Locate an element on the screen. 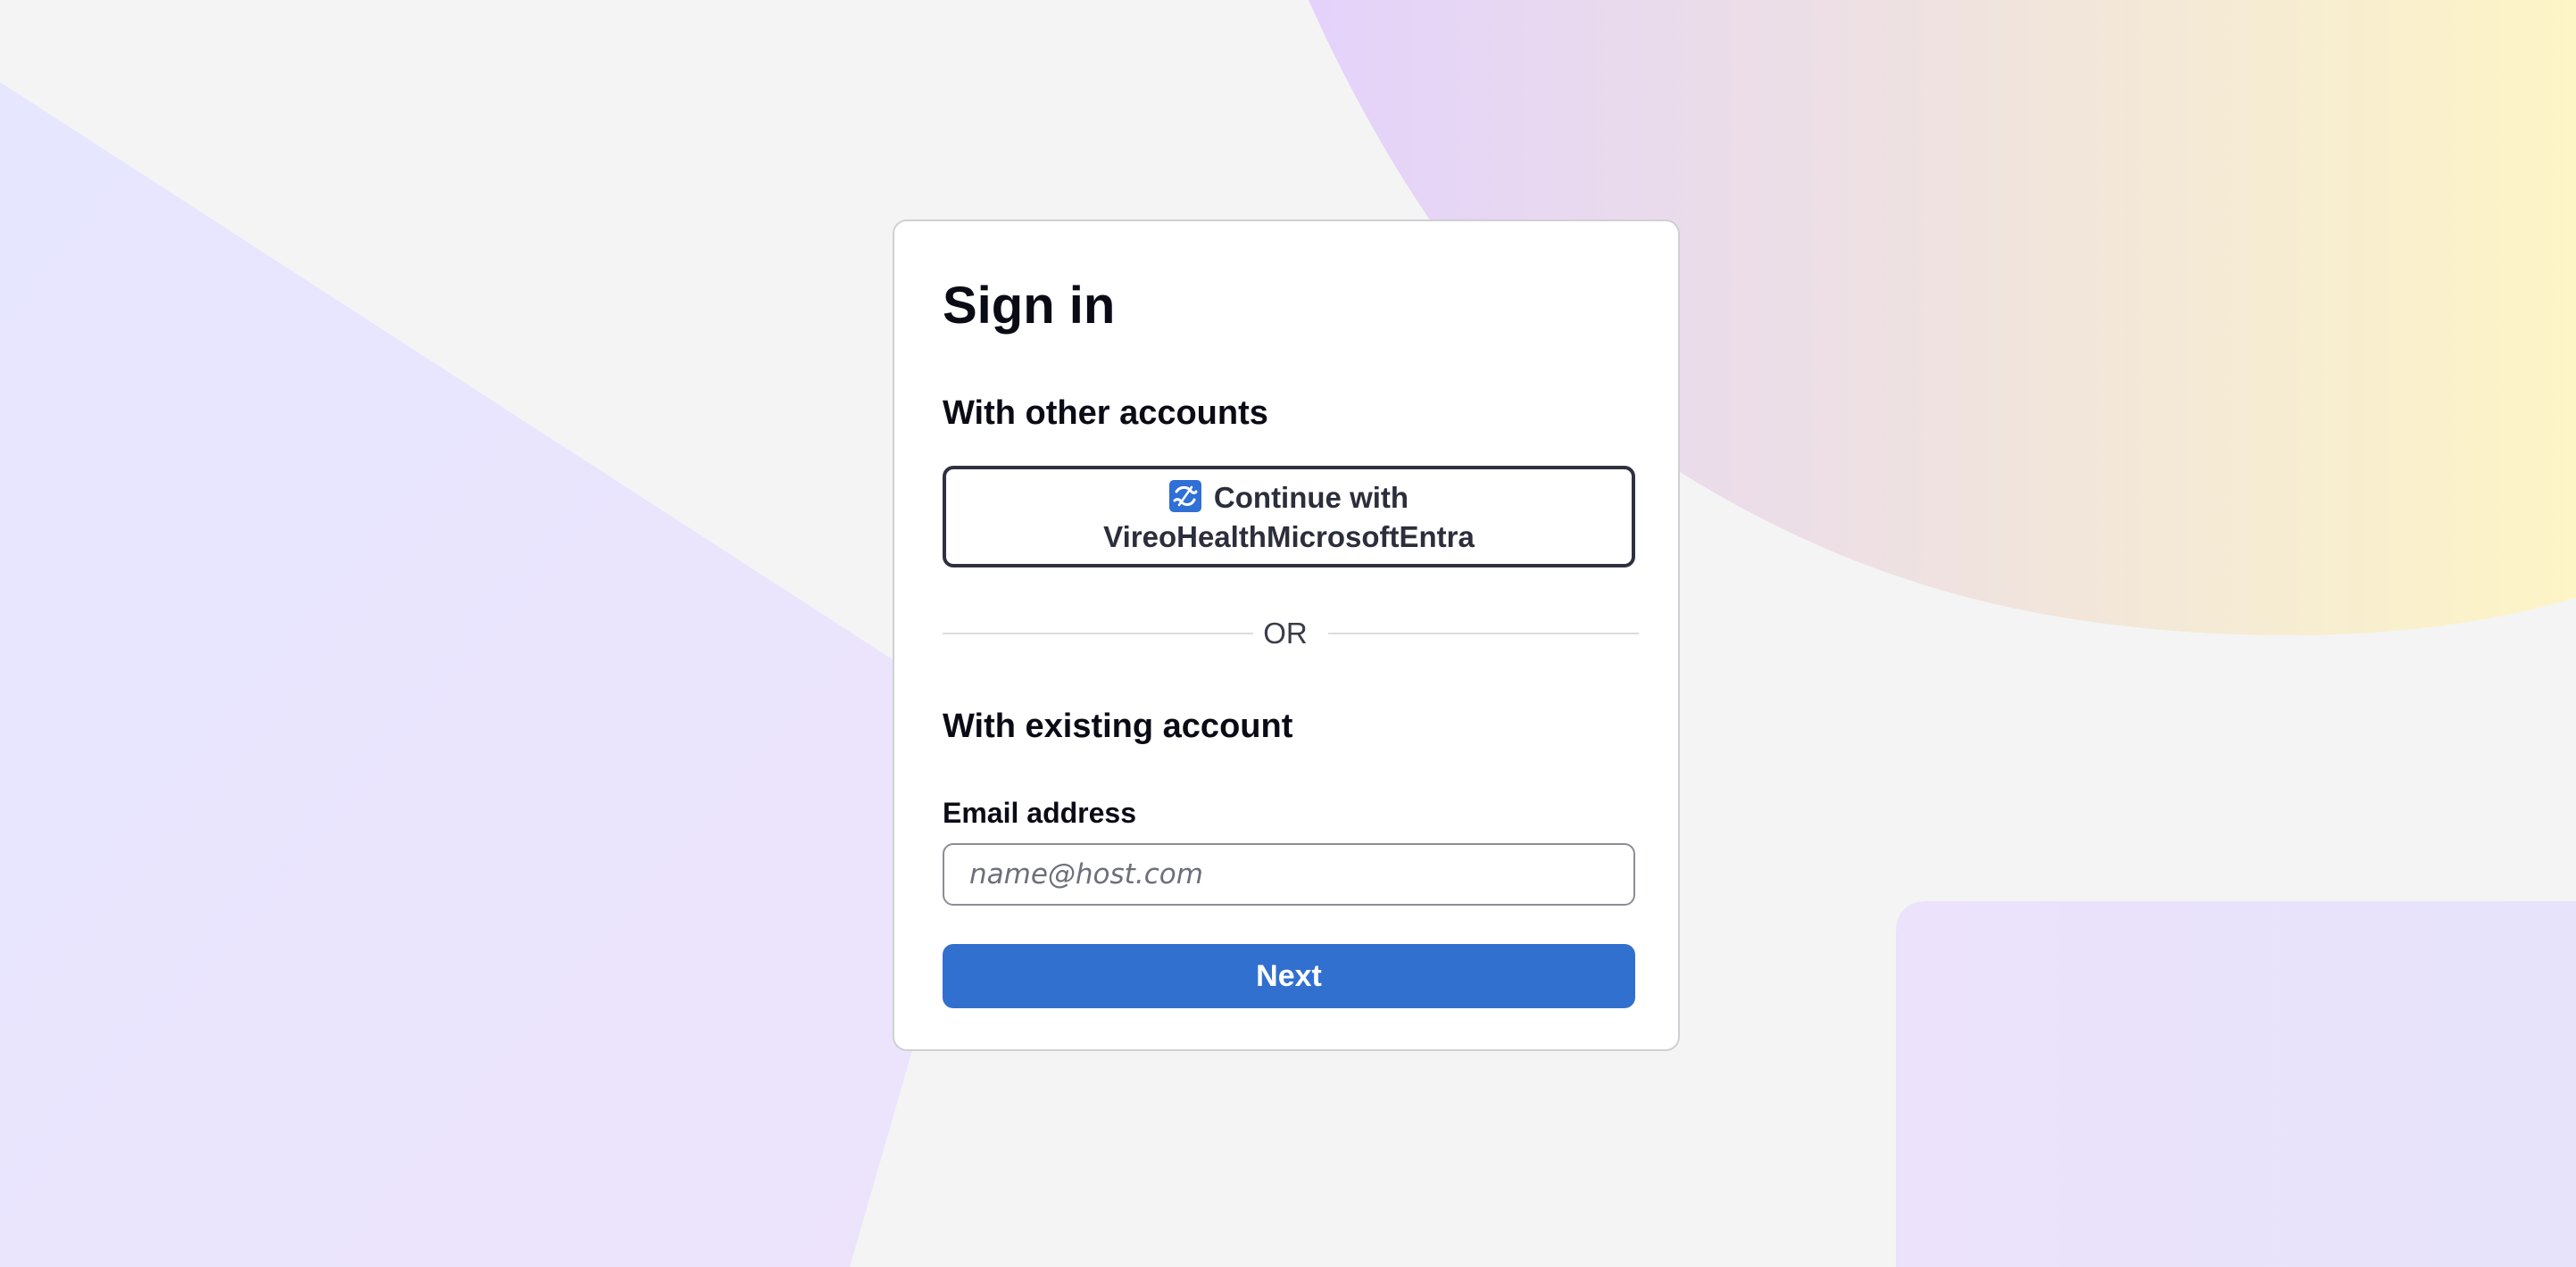 Image resolution: width=2576 pixels, height=1267 pixels. page-title: Sign in is located at coordinates (1029, 306).